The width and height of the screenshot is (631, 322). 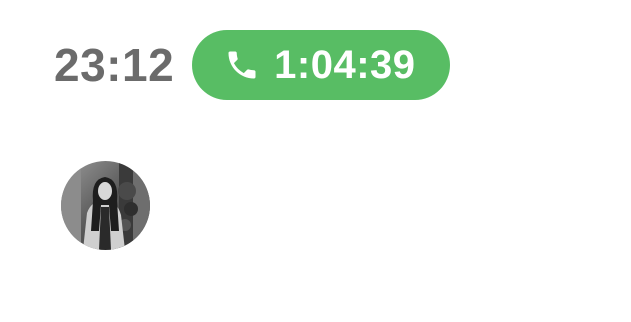 I want to click on status-bar: 23:12 1:04:39, so click(x=252, y=65).